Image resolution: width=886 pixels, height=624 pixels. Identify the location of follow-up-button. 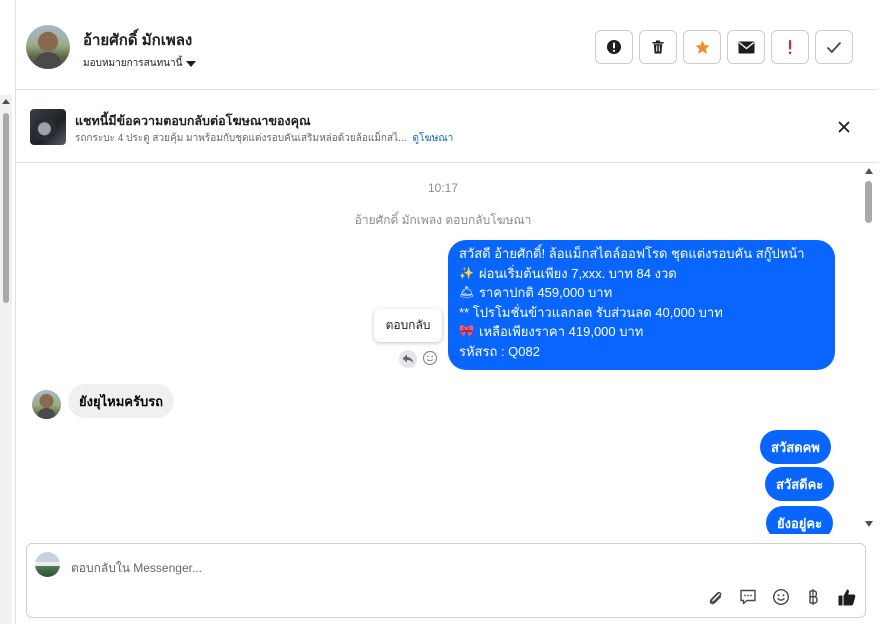
(790, 47).